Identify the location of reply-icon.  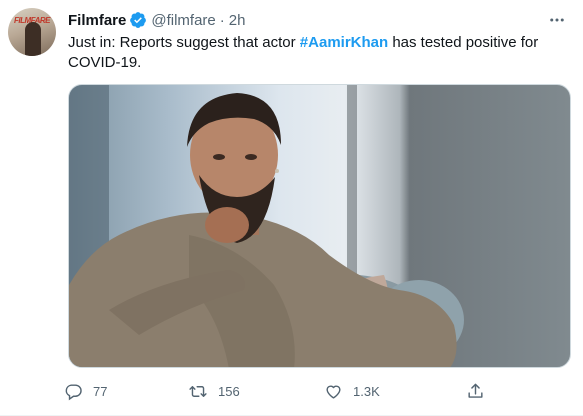
(73, 391).